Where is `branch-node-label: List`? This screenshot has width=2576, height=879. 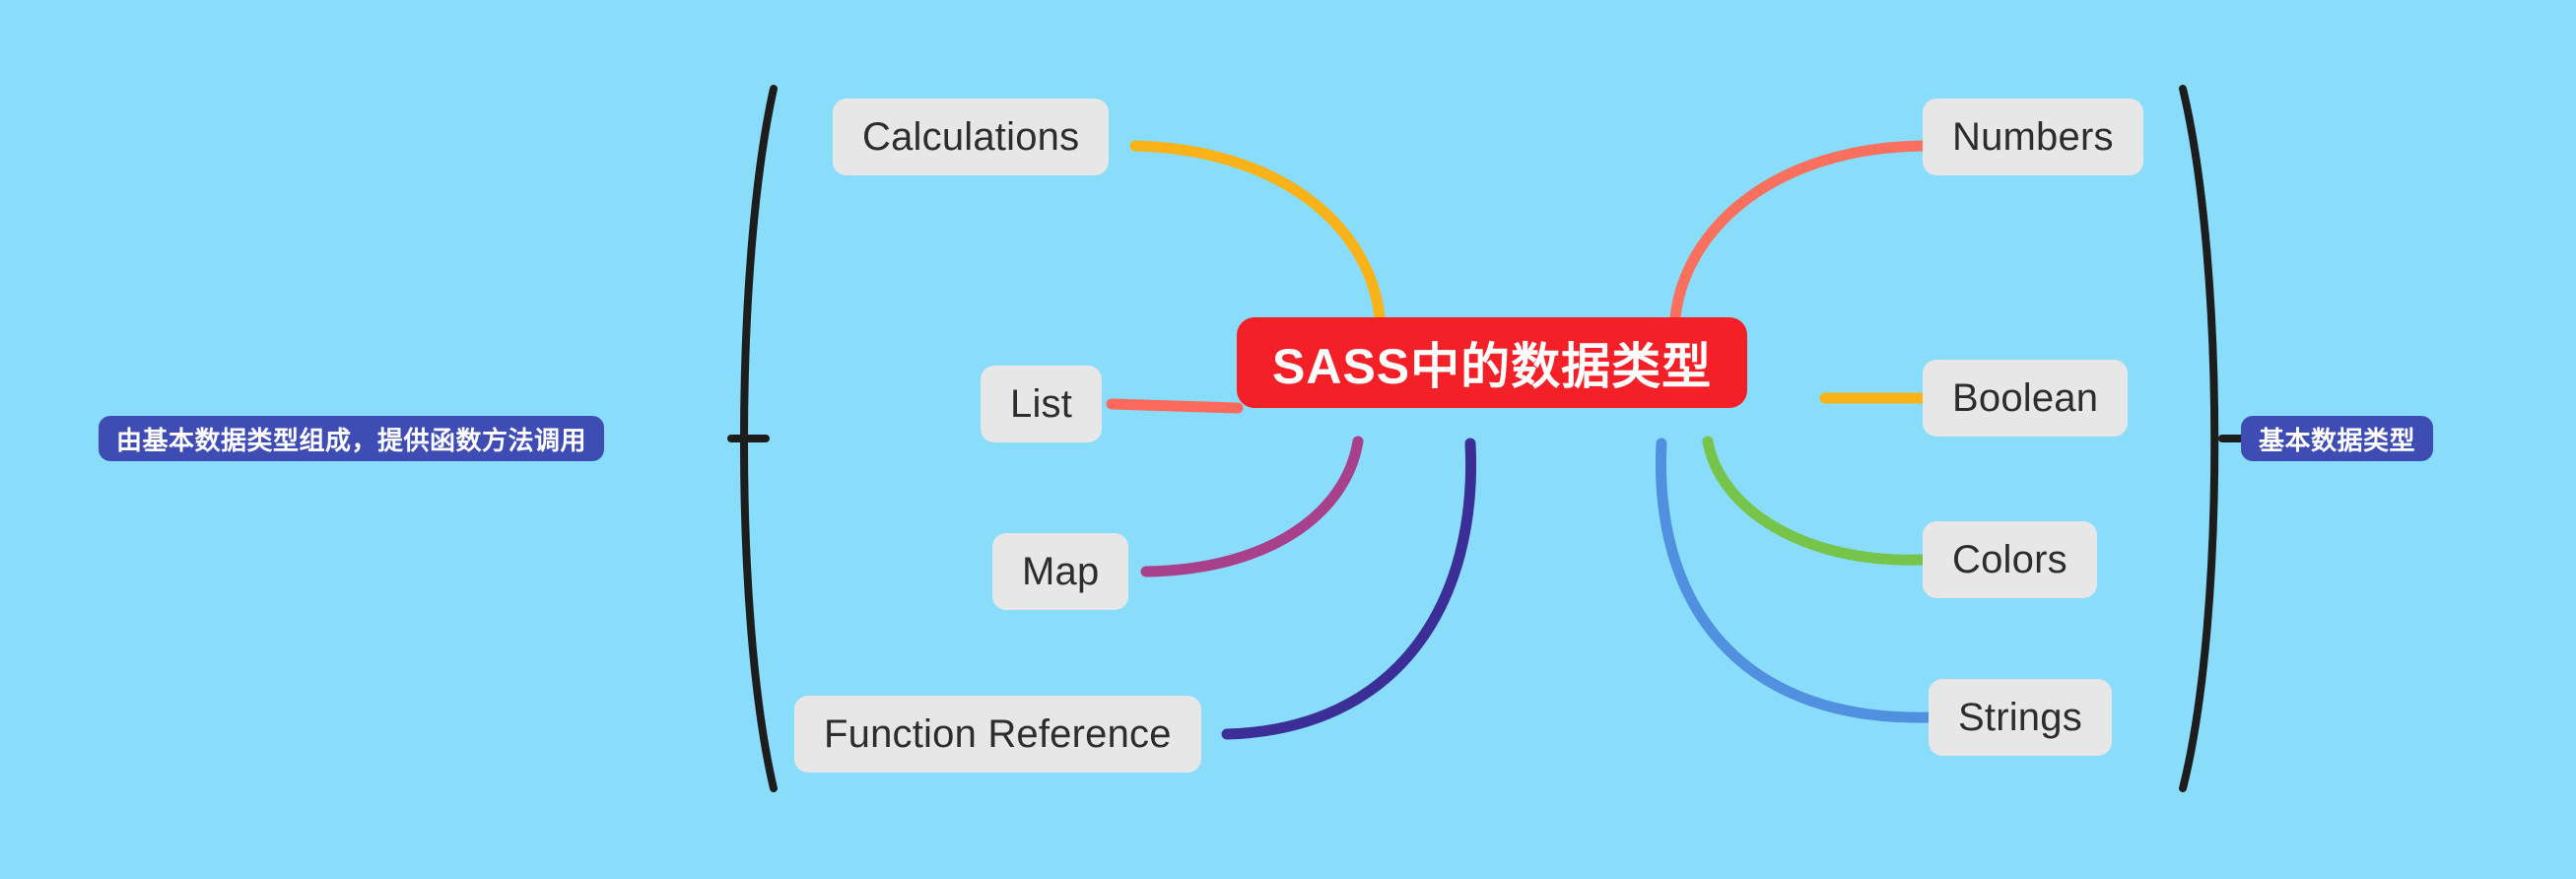
branch-node-label: List is located at coordinates (1041, 403).